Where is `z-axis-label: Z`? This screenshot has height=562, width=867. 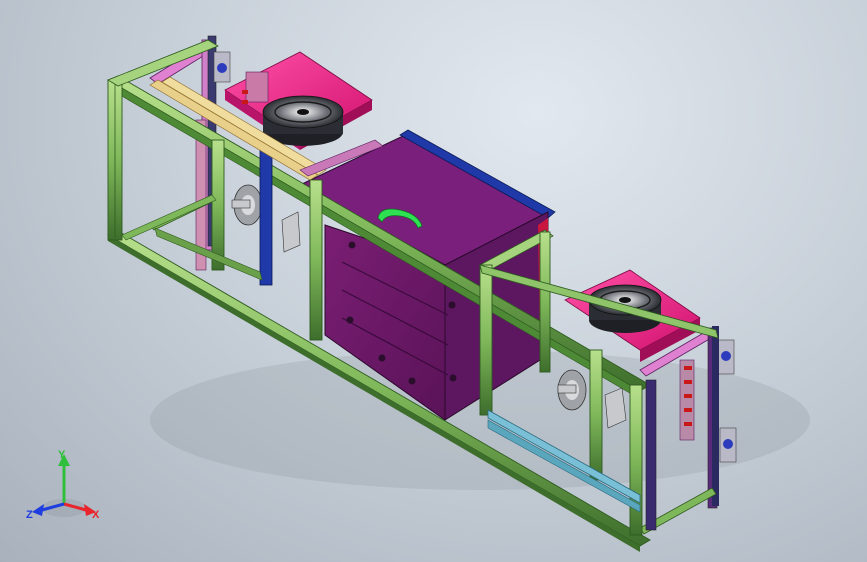 z-axis-label: Z is located at coordinates (29, 515).